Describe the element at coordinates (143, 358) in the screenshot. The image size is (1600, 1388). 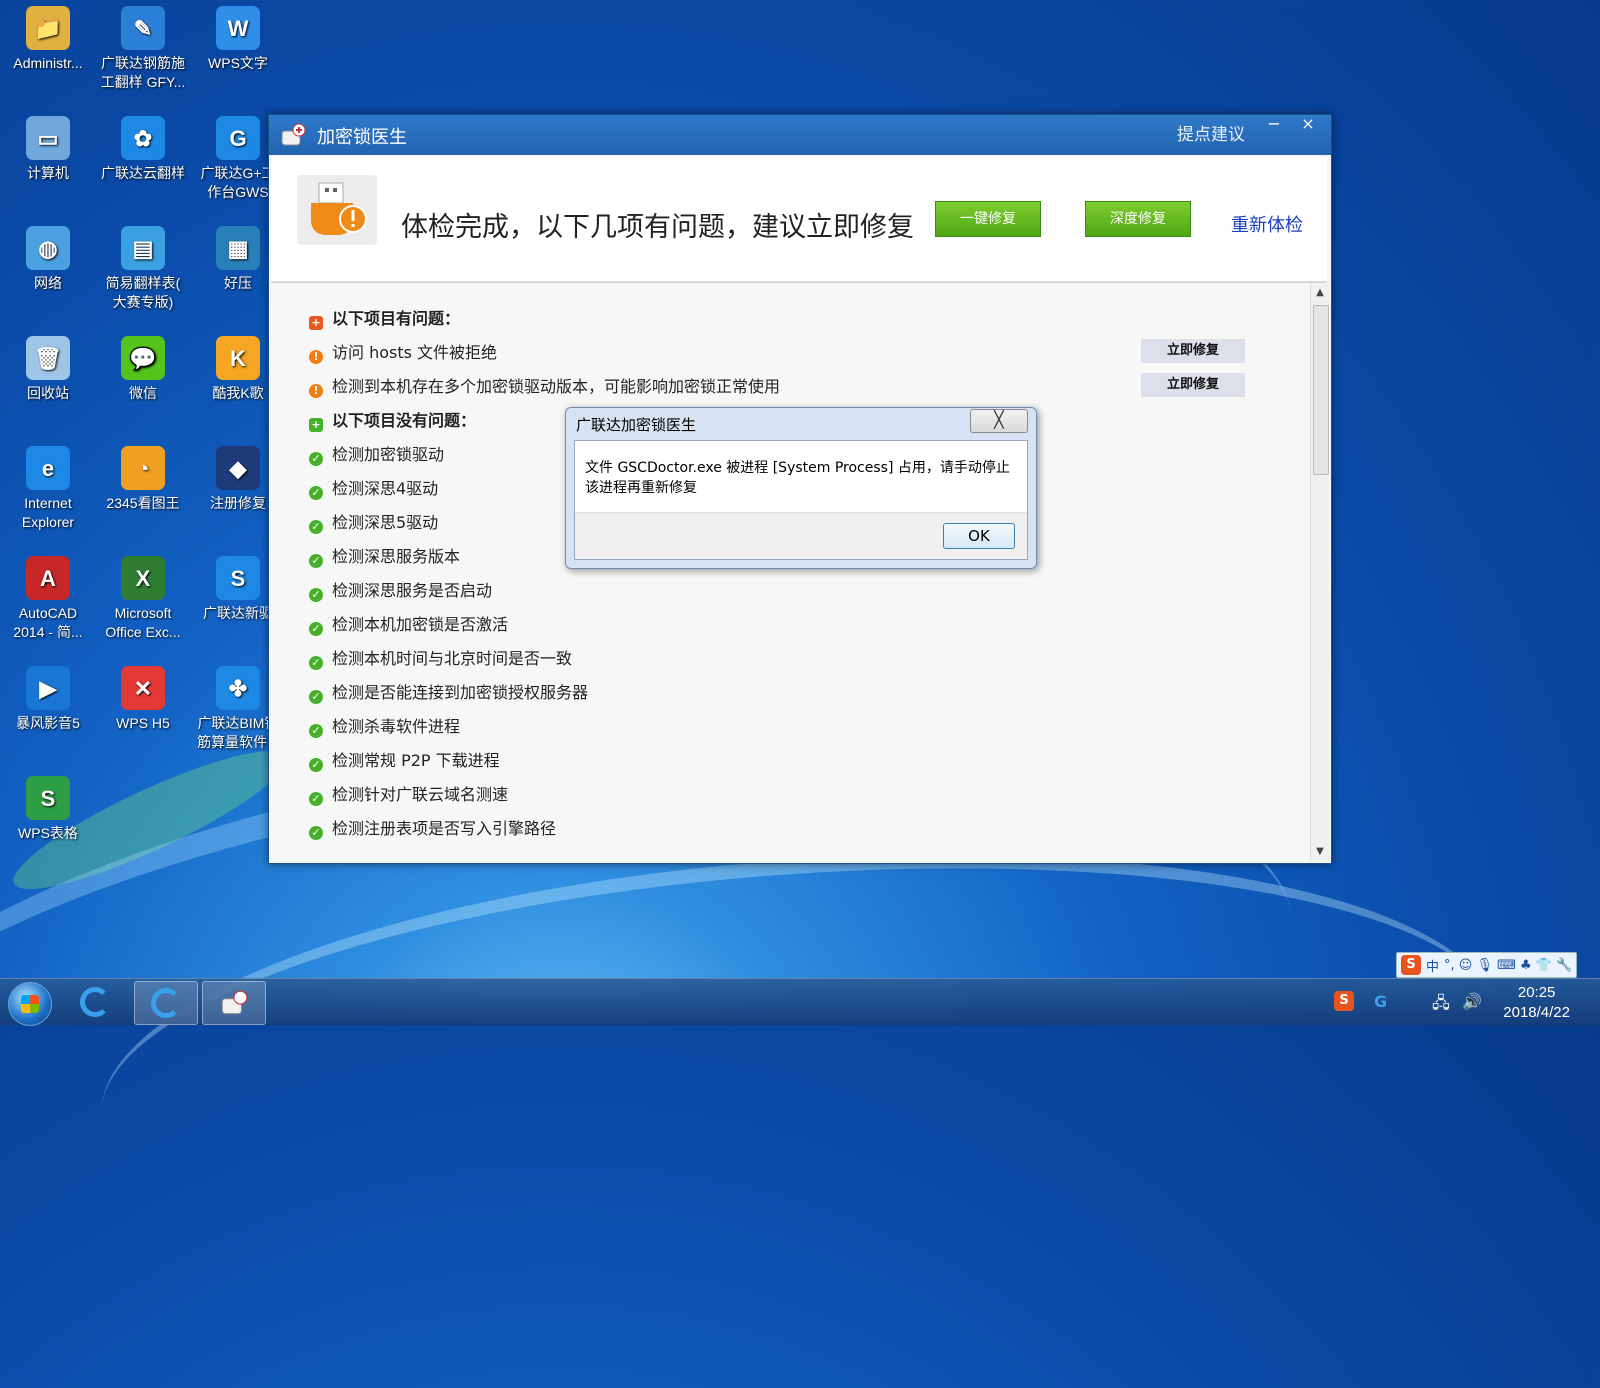
I see `desktop-app-icon: 💬` at that location.